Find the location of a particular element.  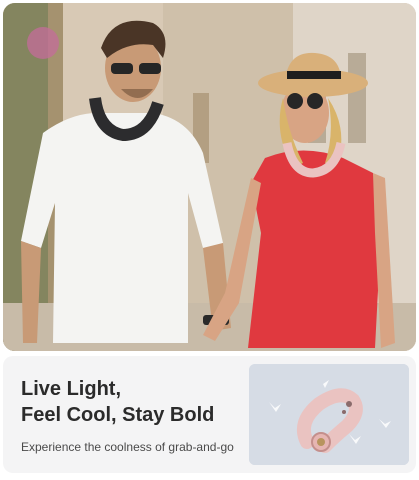

product-image is located at coordinates (329, 414).